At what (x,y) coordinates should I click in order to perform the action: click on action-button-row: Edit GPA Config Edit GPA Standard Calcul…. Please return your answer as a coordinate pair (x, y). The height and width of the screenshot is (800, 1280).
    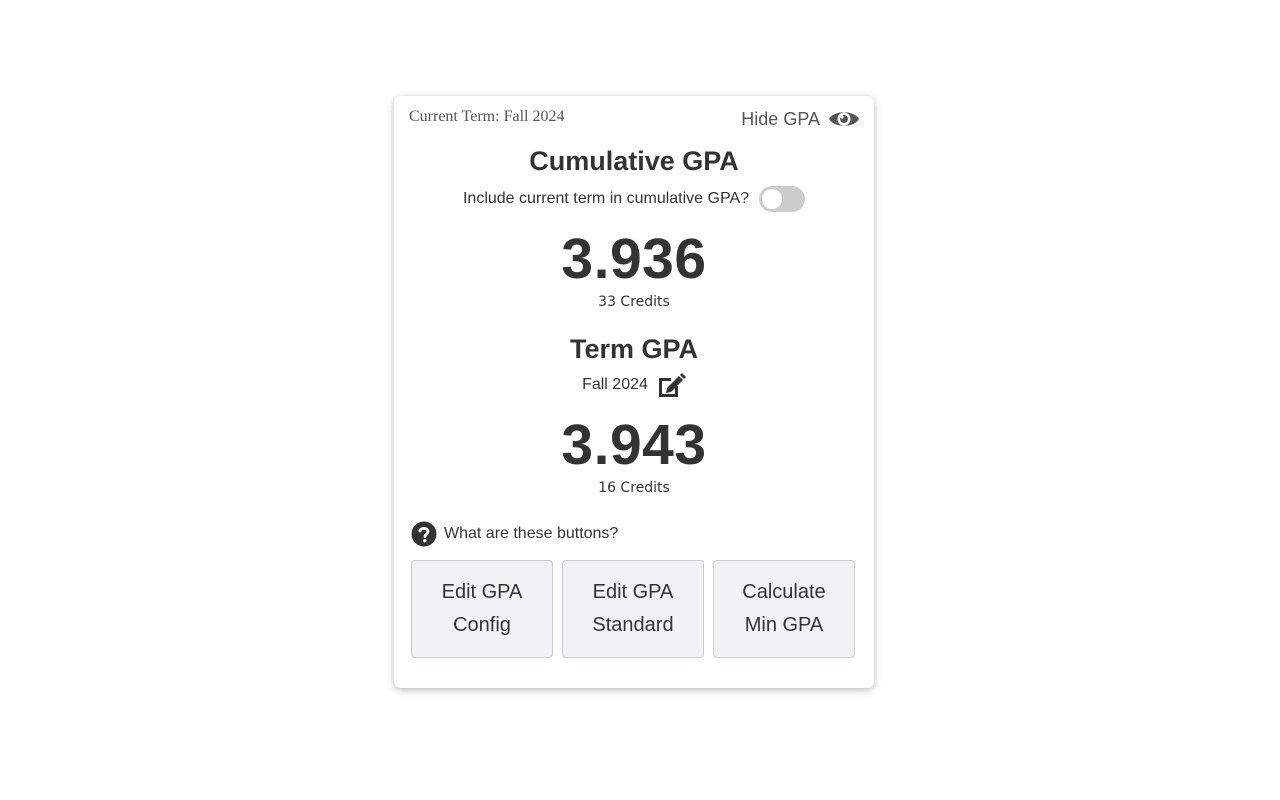
    Looking at the image, I should click on (633, 609).